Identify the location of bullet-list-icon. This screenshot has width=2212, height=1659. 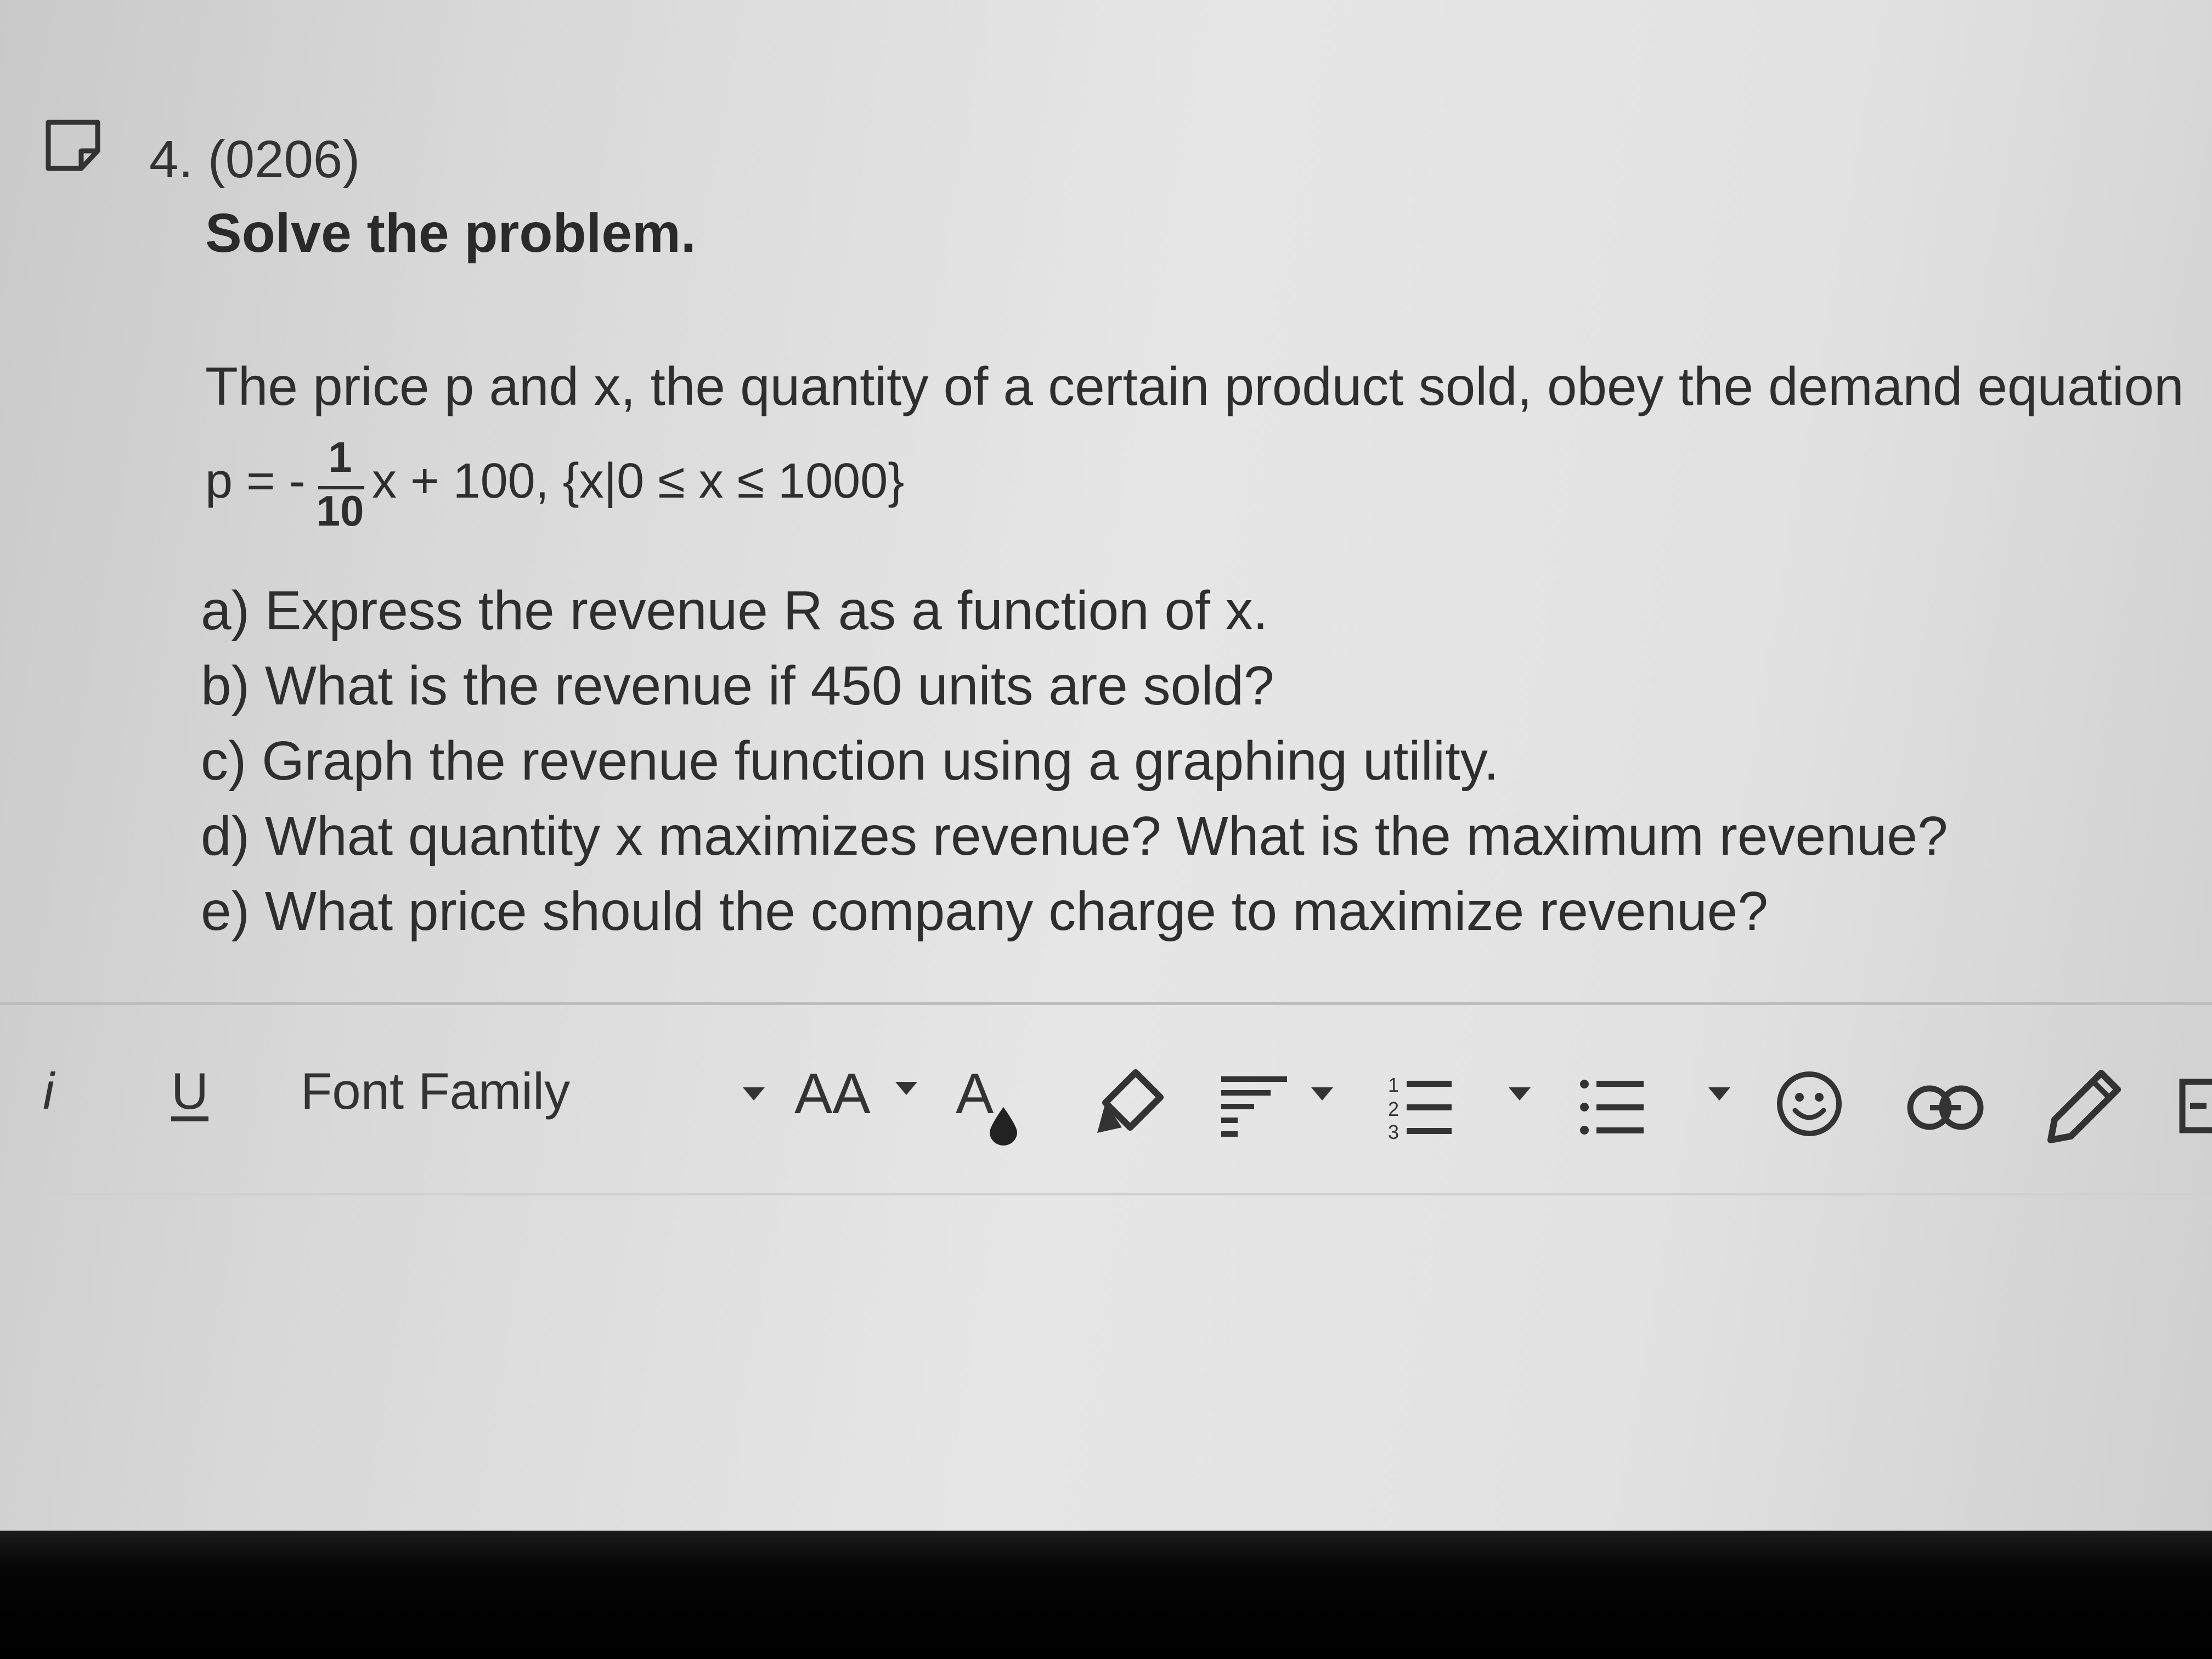
(1613, 1108).